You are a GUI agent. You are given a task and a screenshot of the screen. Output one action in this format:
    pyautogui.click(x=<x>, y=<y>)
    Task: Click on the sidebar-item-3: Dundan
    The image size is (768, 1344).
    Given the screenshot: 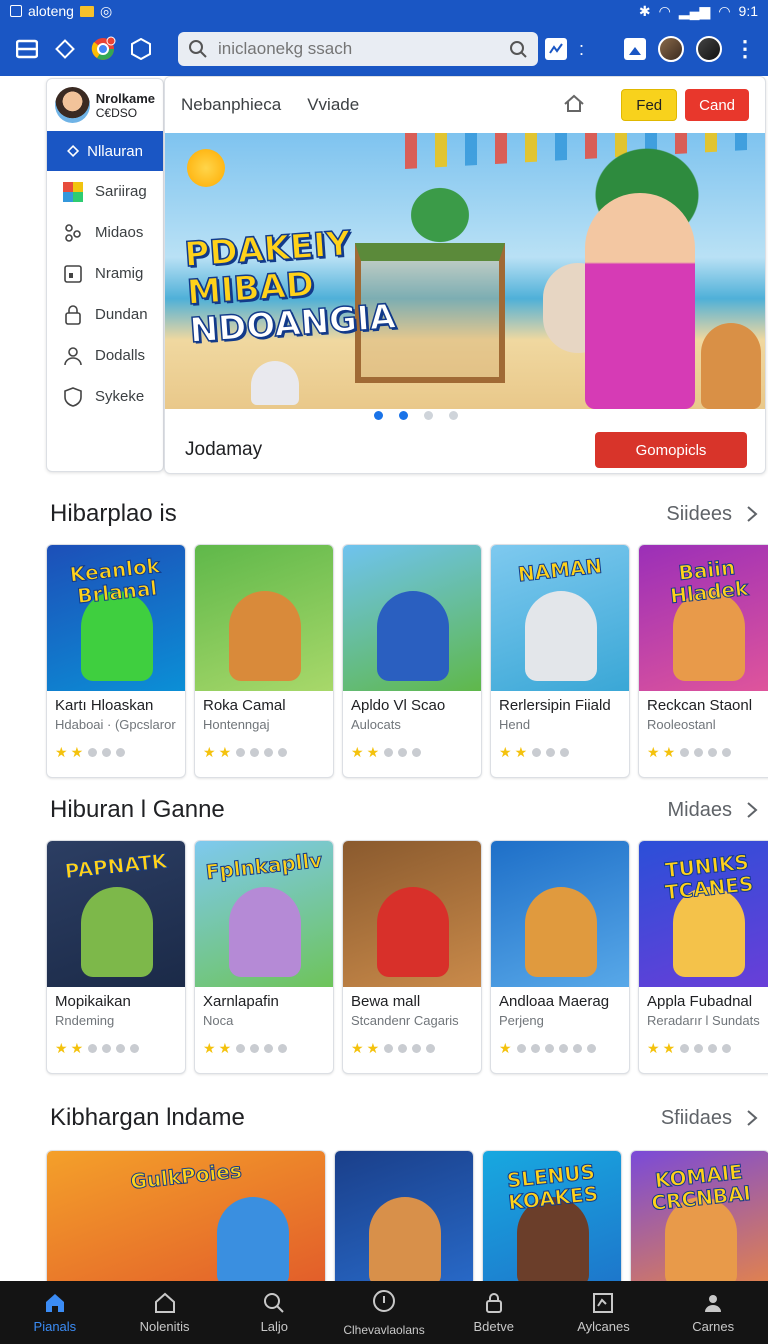 What is the action you would take?
    pyautogui.click(x=105, y=314)
    